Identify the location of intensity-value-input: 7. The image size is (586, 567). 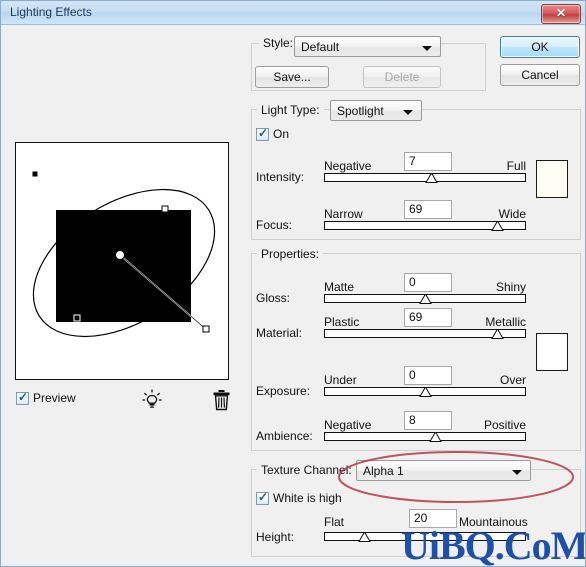
(428, 161).